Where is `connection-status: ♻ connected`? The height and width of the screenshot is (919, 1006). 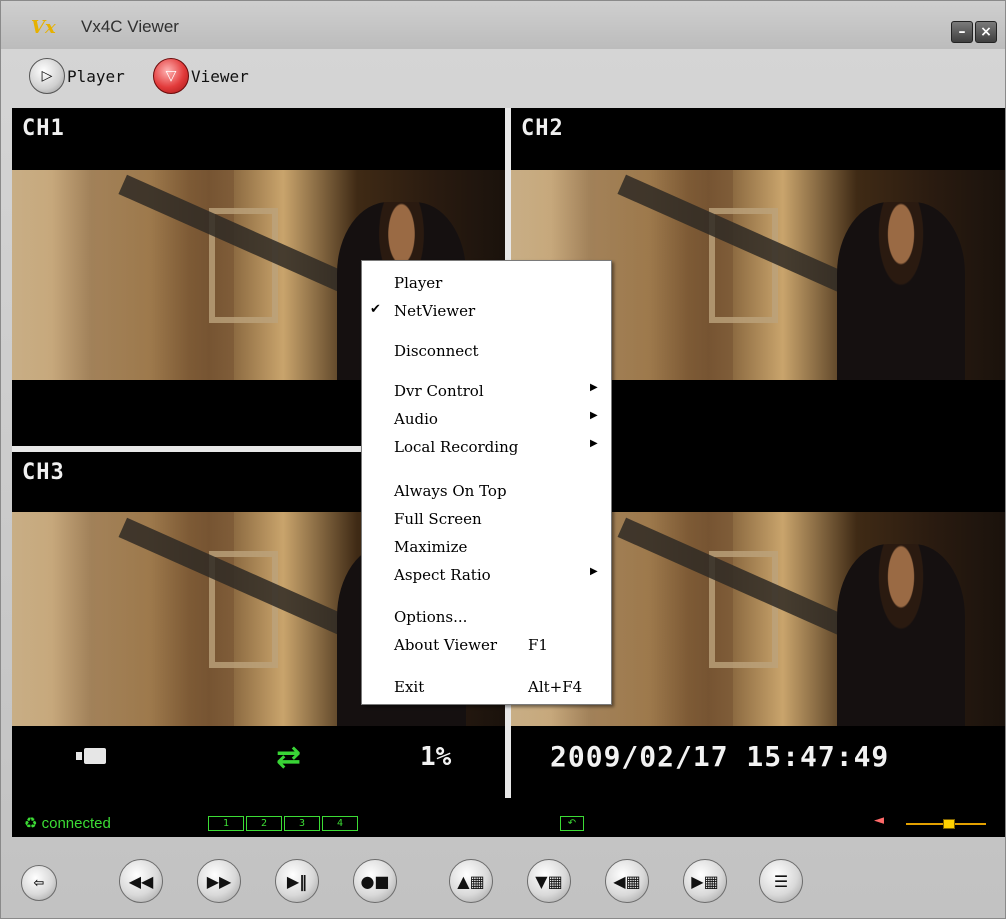 connection-status: ♻ connected is located at coordinates (67, 823).